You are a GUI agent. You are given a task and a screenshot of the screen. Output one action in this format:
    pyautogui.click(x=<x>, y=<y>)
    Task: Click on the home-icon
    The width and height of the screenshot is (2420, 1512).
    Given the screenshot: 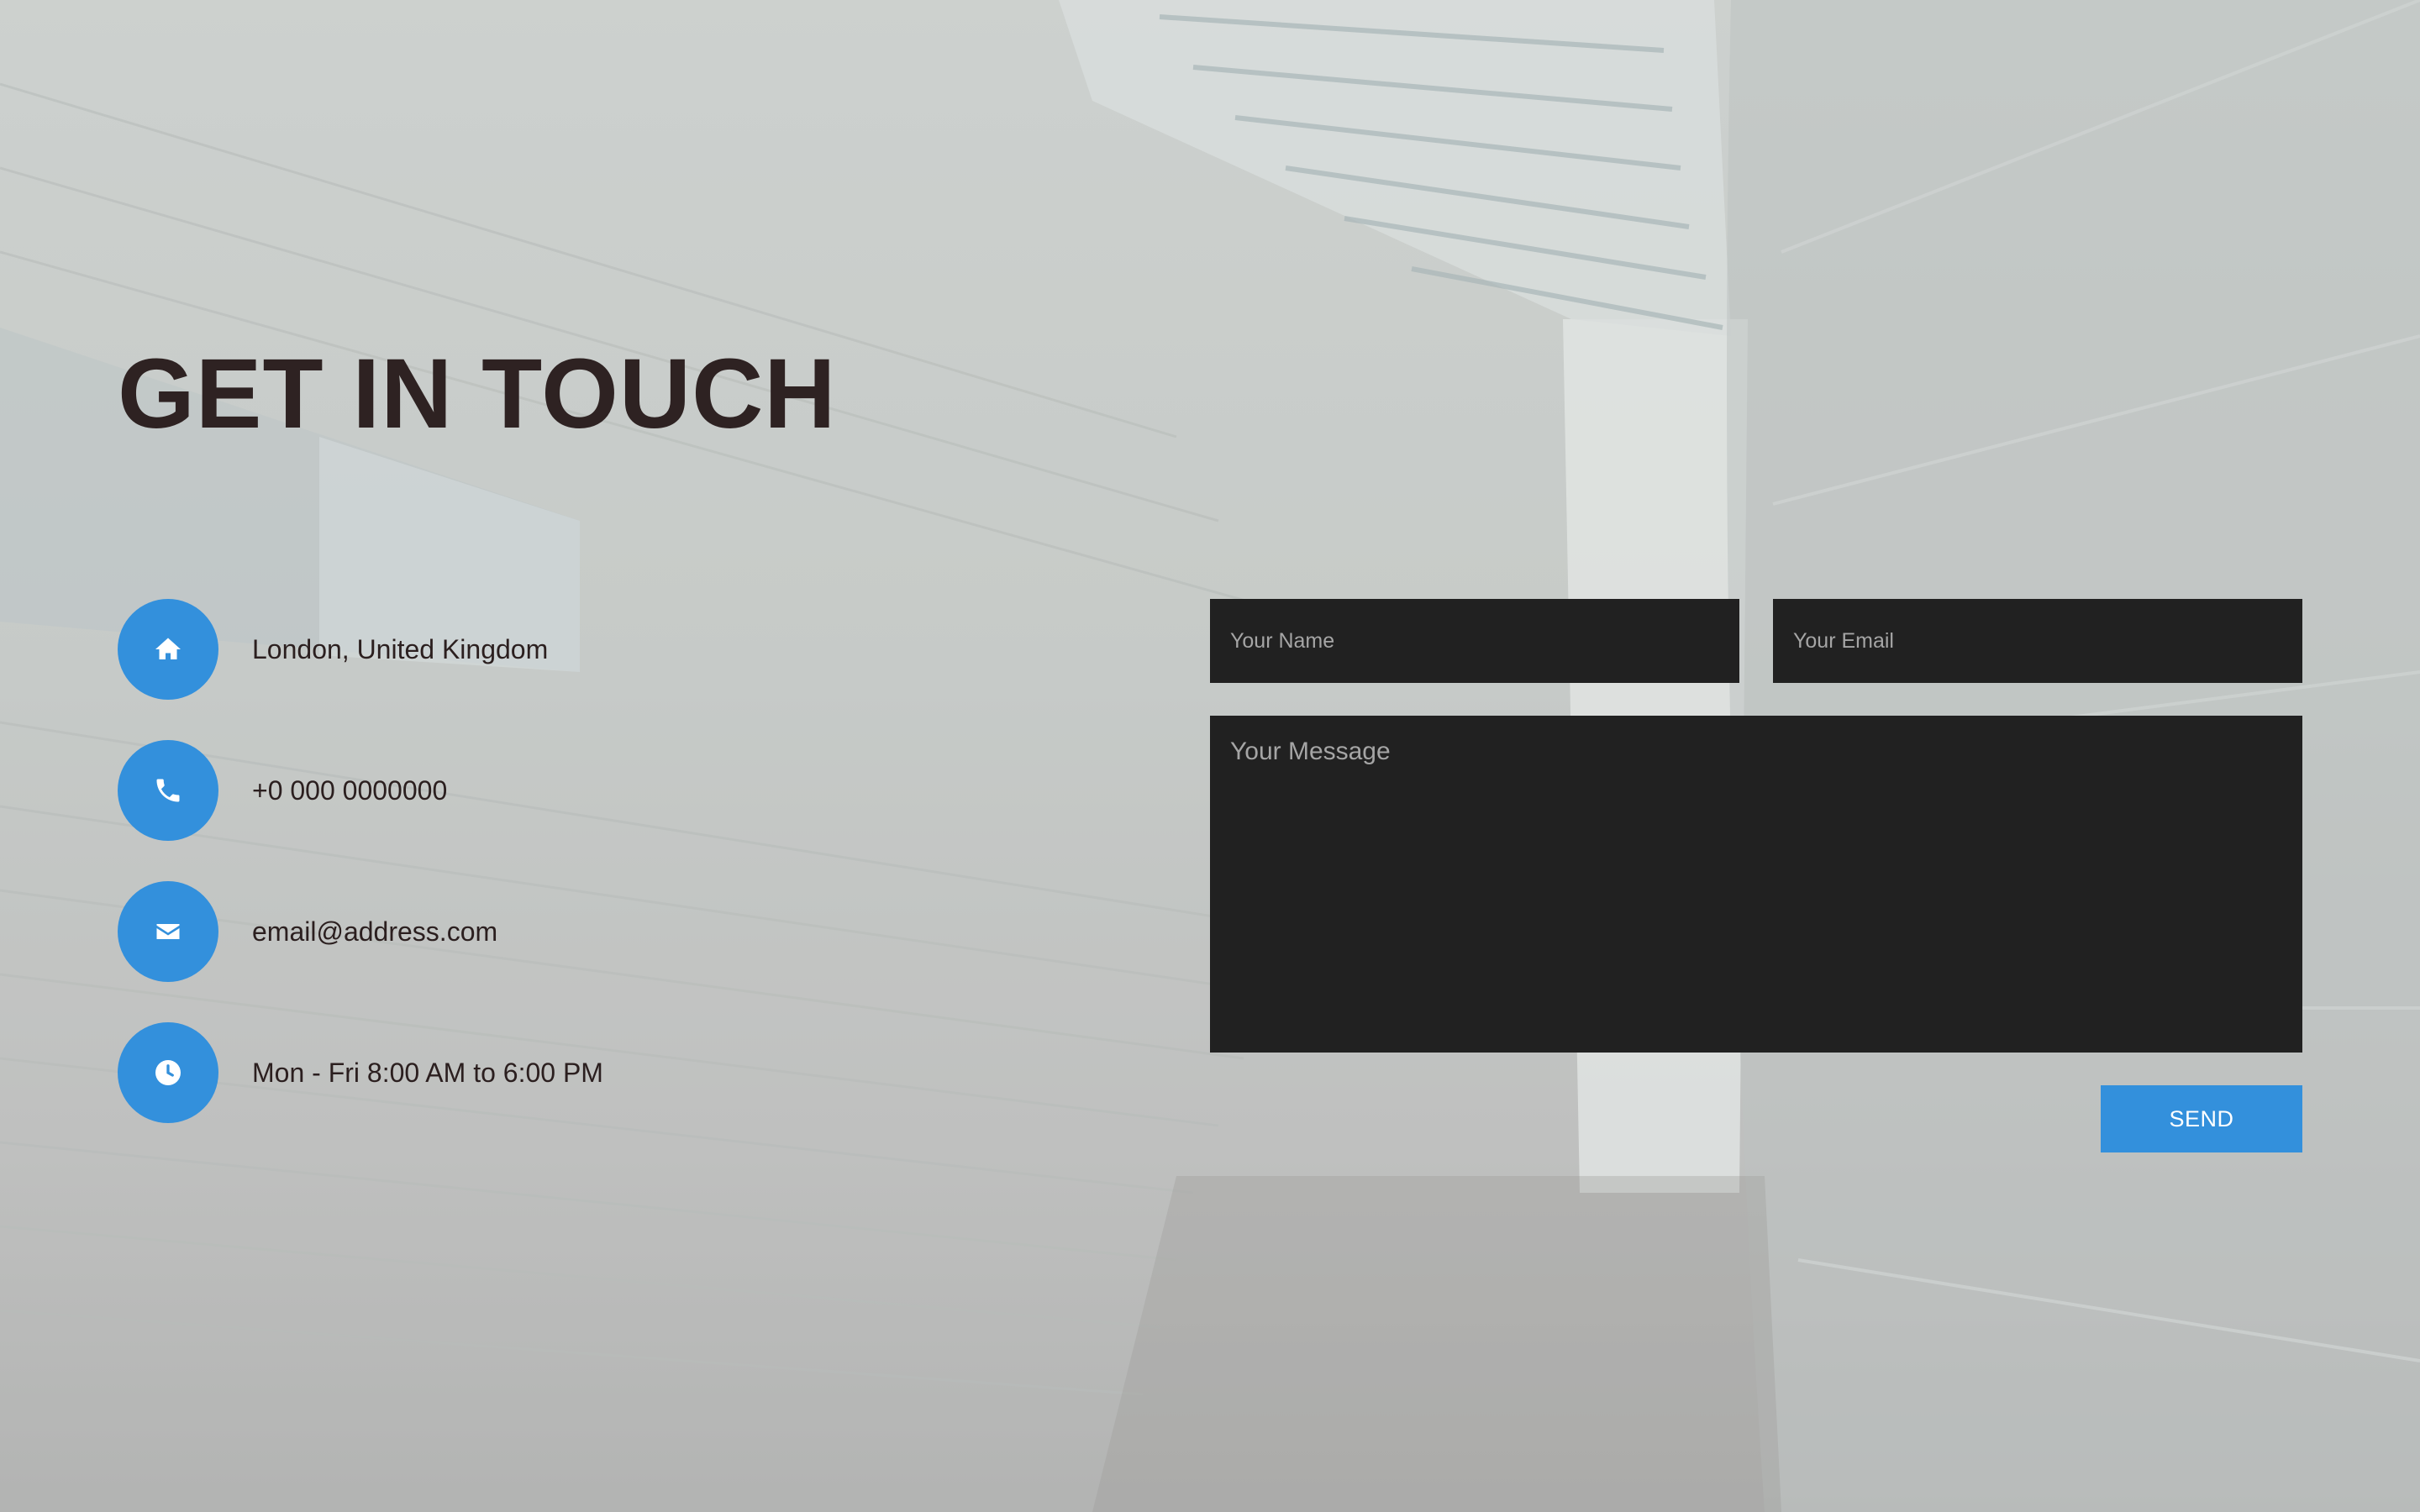 What is the action you would take?
    pyautogui.click(x=168, y=649)
    